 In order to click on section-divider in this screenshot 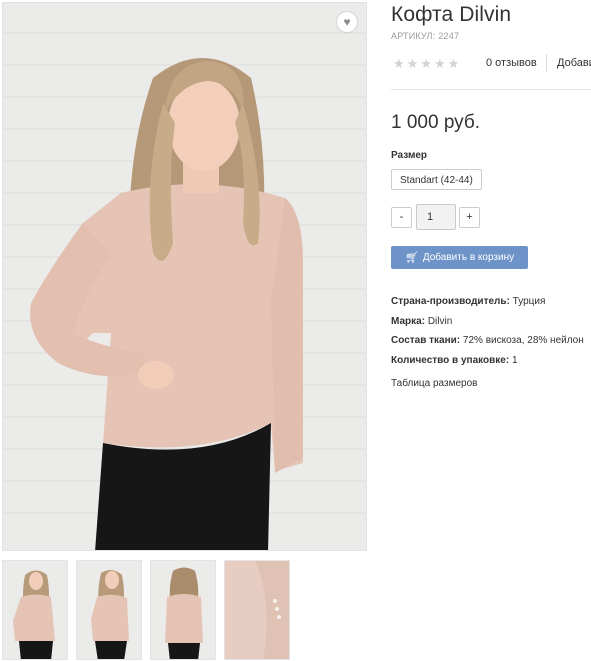, I will do `click(491, 89)`.